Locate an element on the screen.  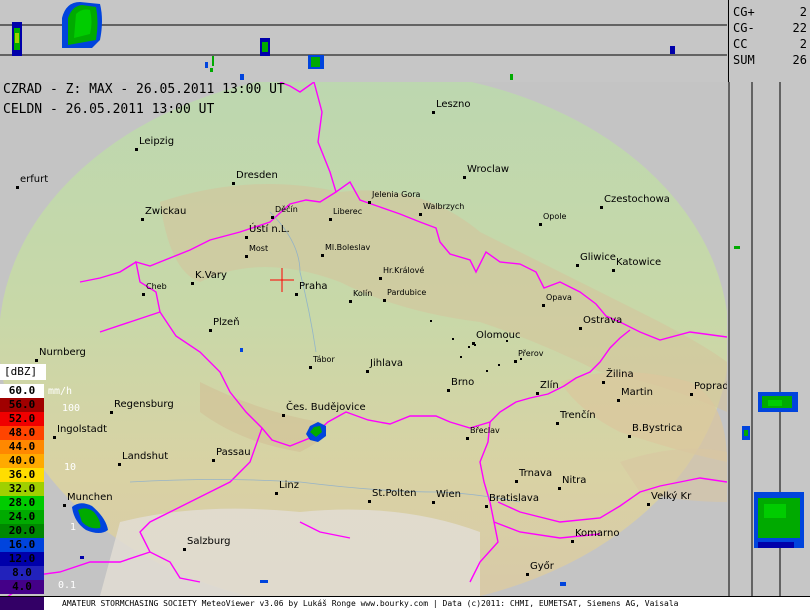
city-label: Praha is located at coordinates (313, 286).